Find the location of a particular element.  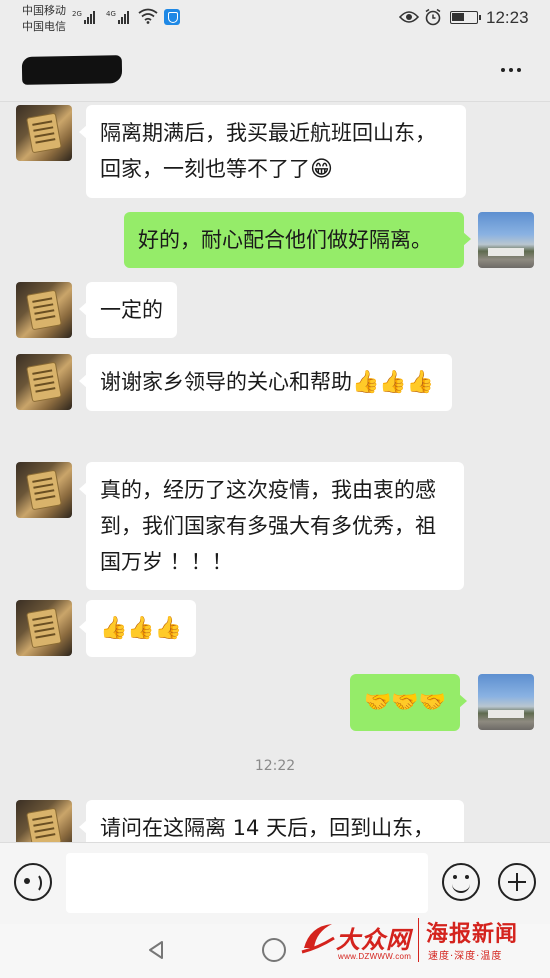

chat-title-bar is located at coordinates (275, 70).